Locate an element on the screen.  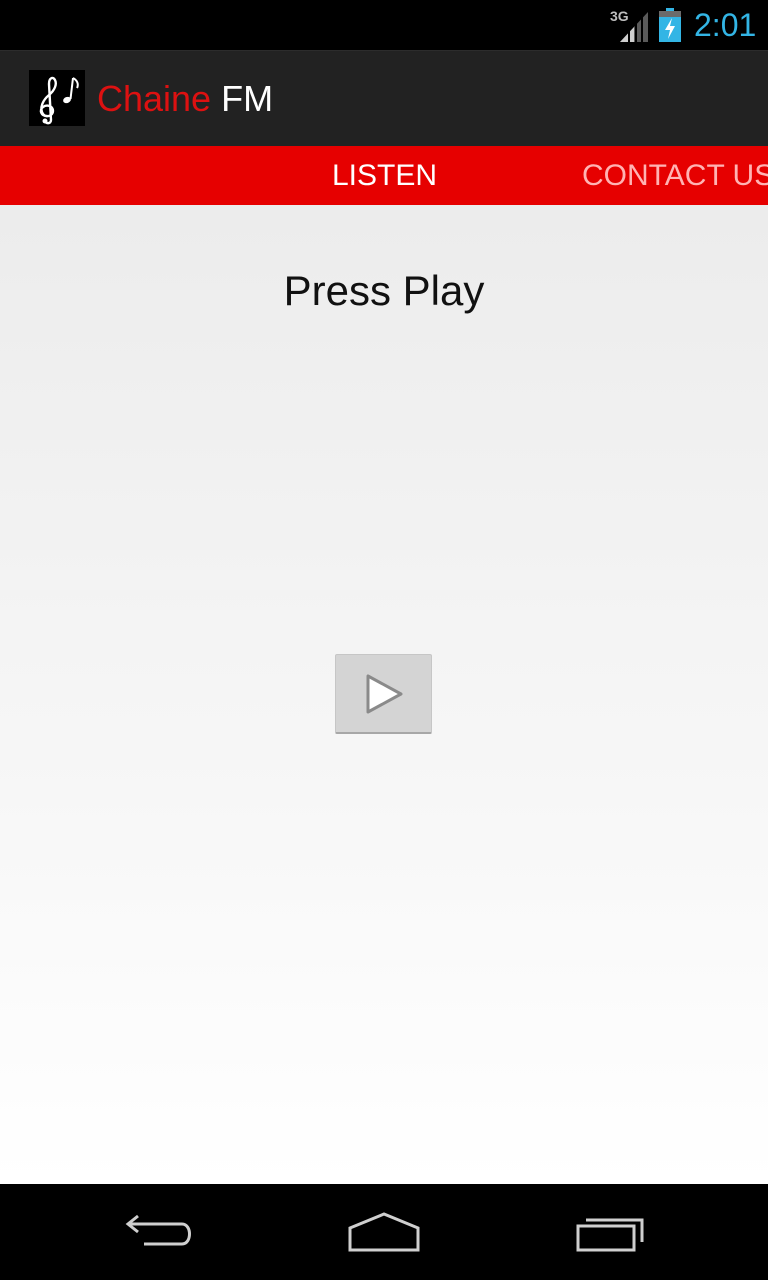
play-button is located at coordinates (383, 694).